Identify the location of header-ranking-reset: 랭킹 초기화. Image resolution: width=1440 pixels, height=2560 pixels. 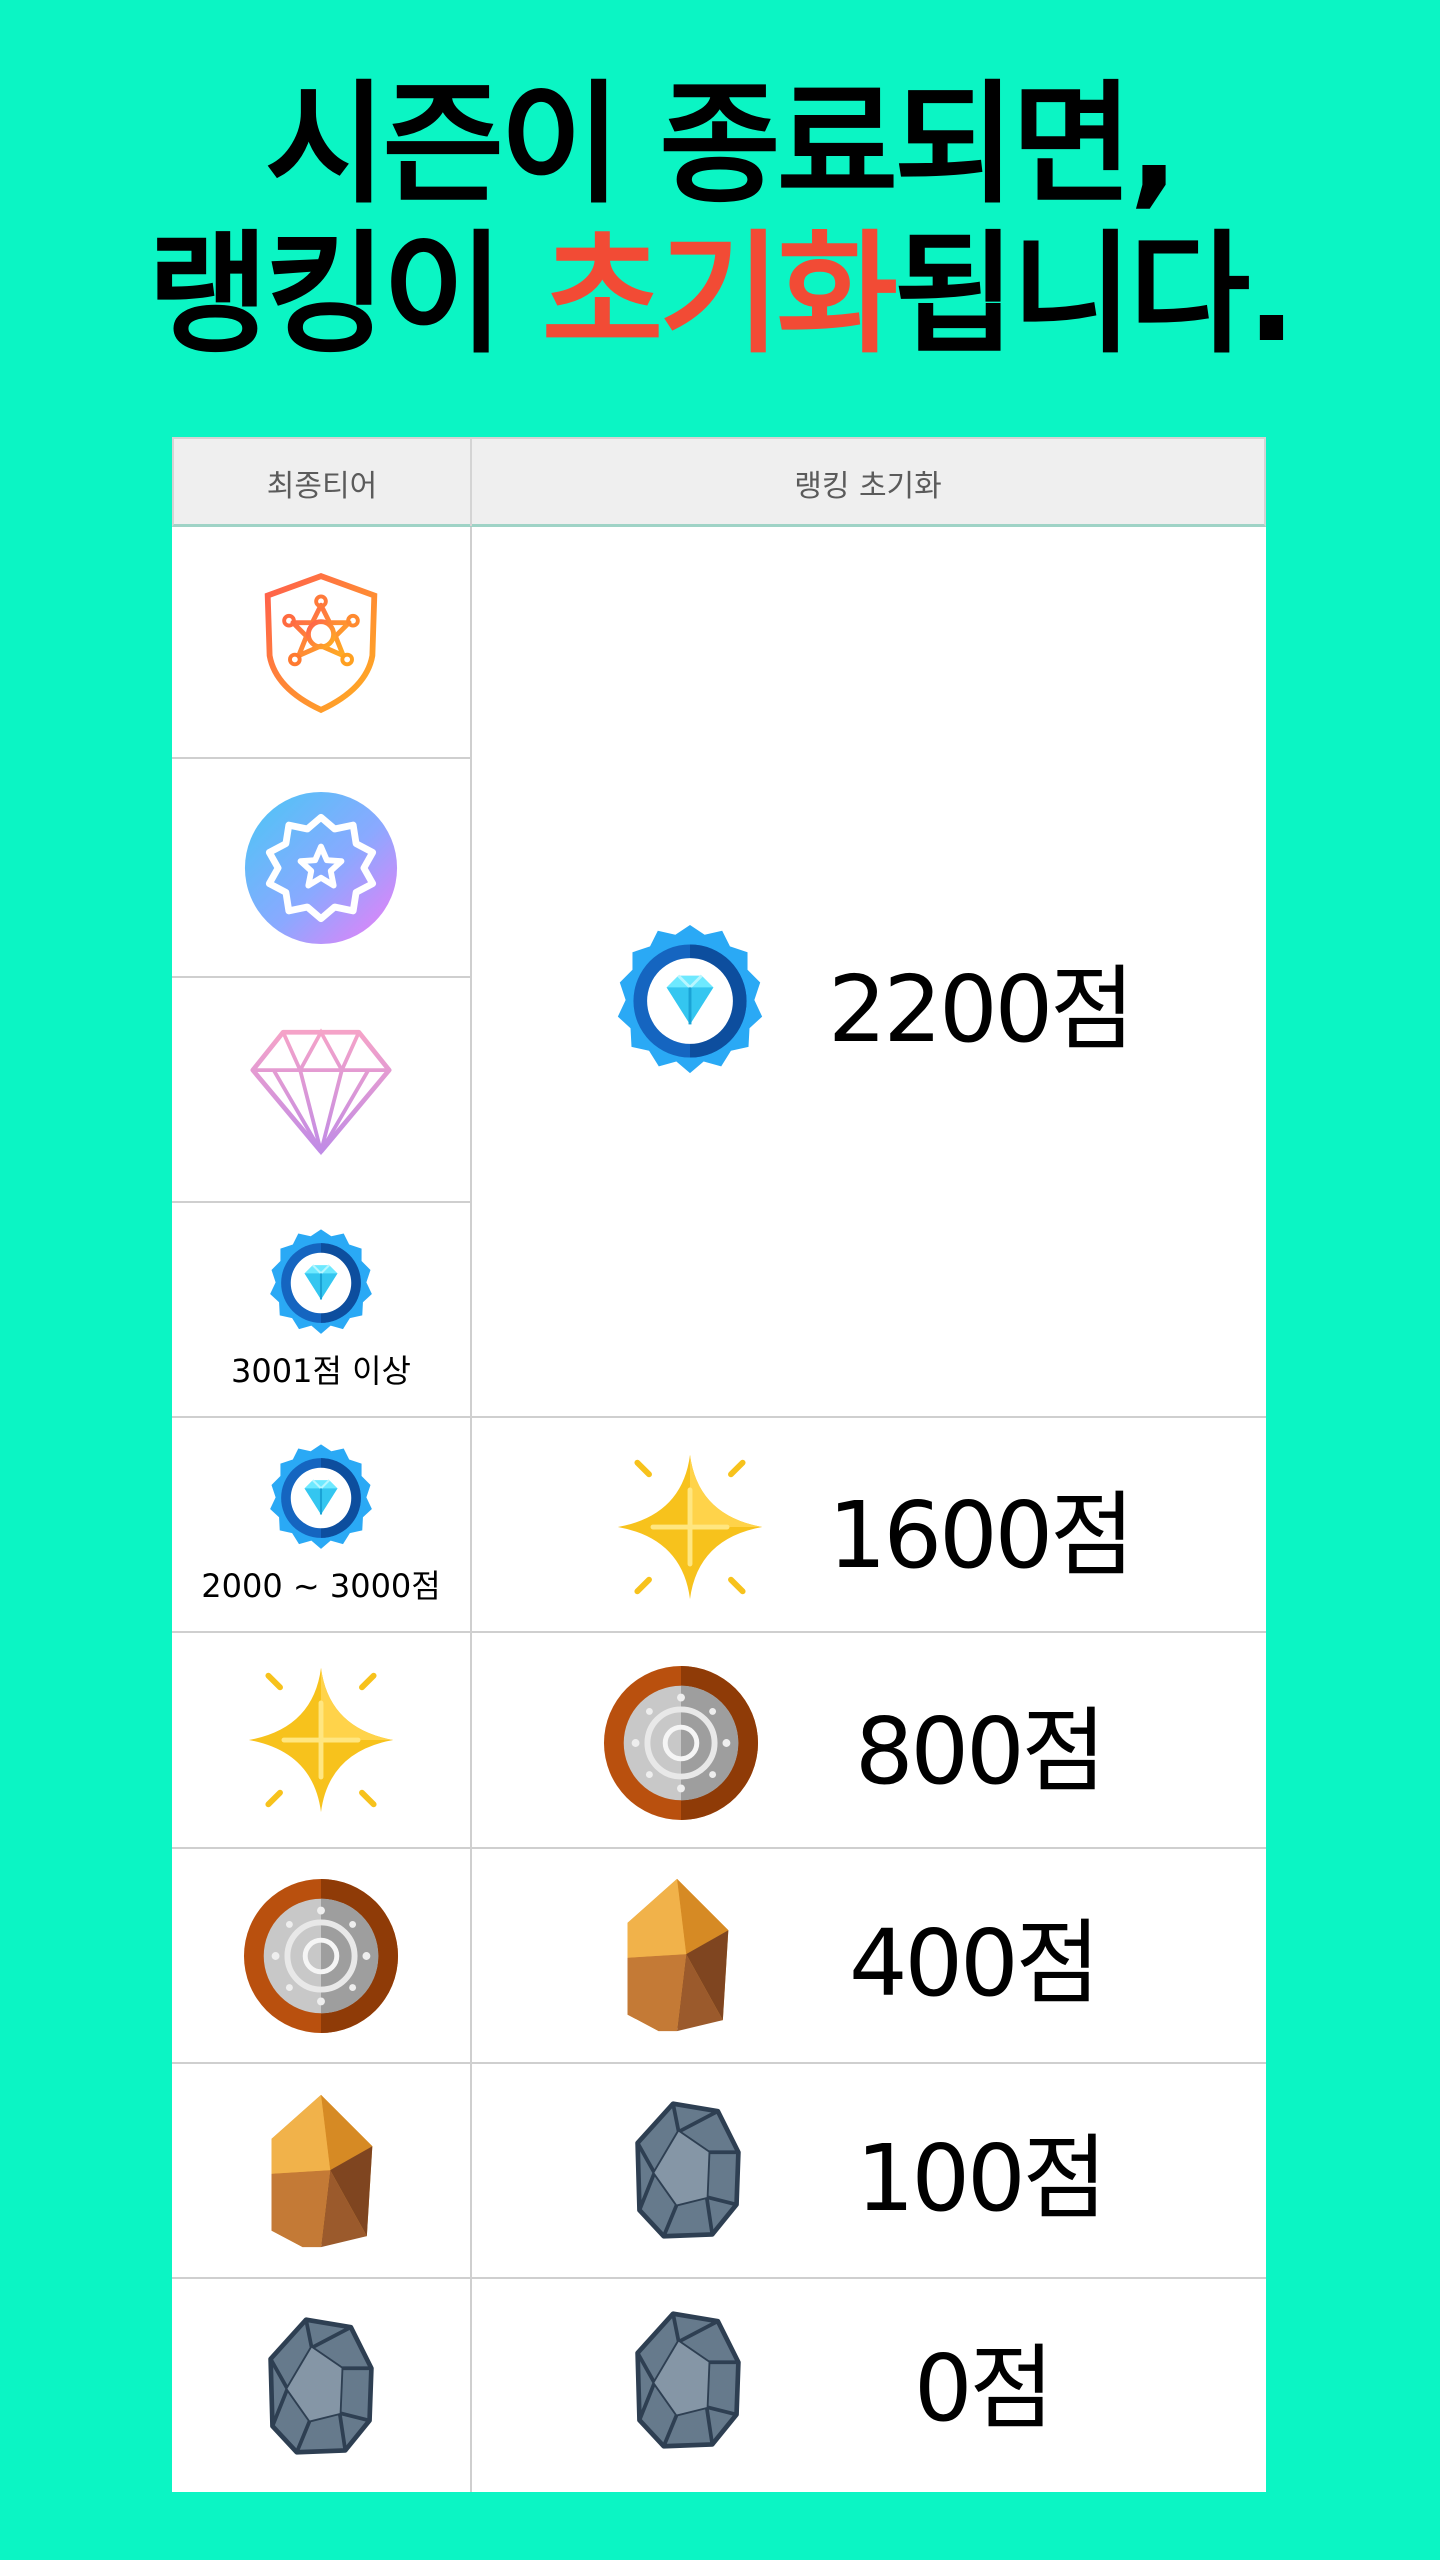
(868, 486).